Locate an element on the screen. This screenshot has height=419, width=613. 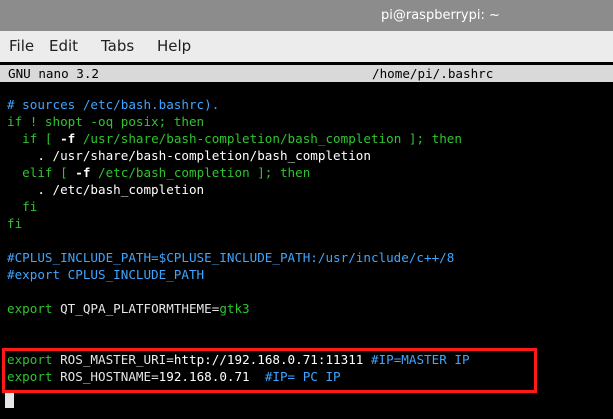
editor-line: elif [ -f /etc/bash_completion ]; then is located at coordinates (158, 172).